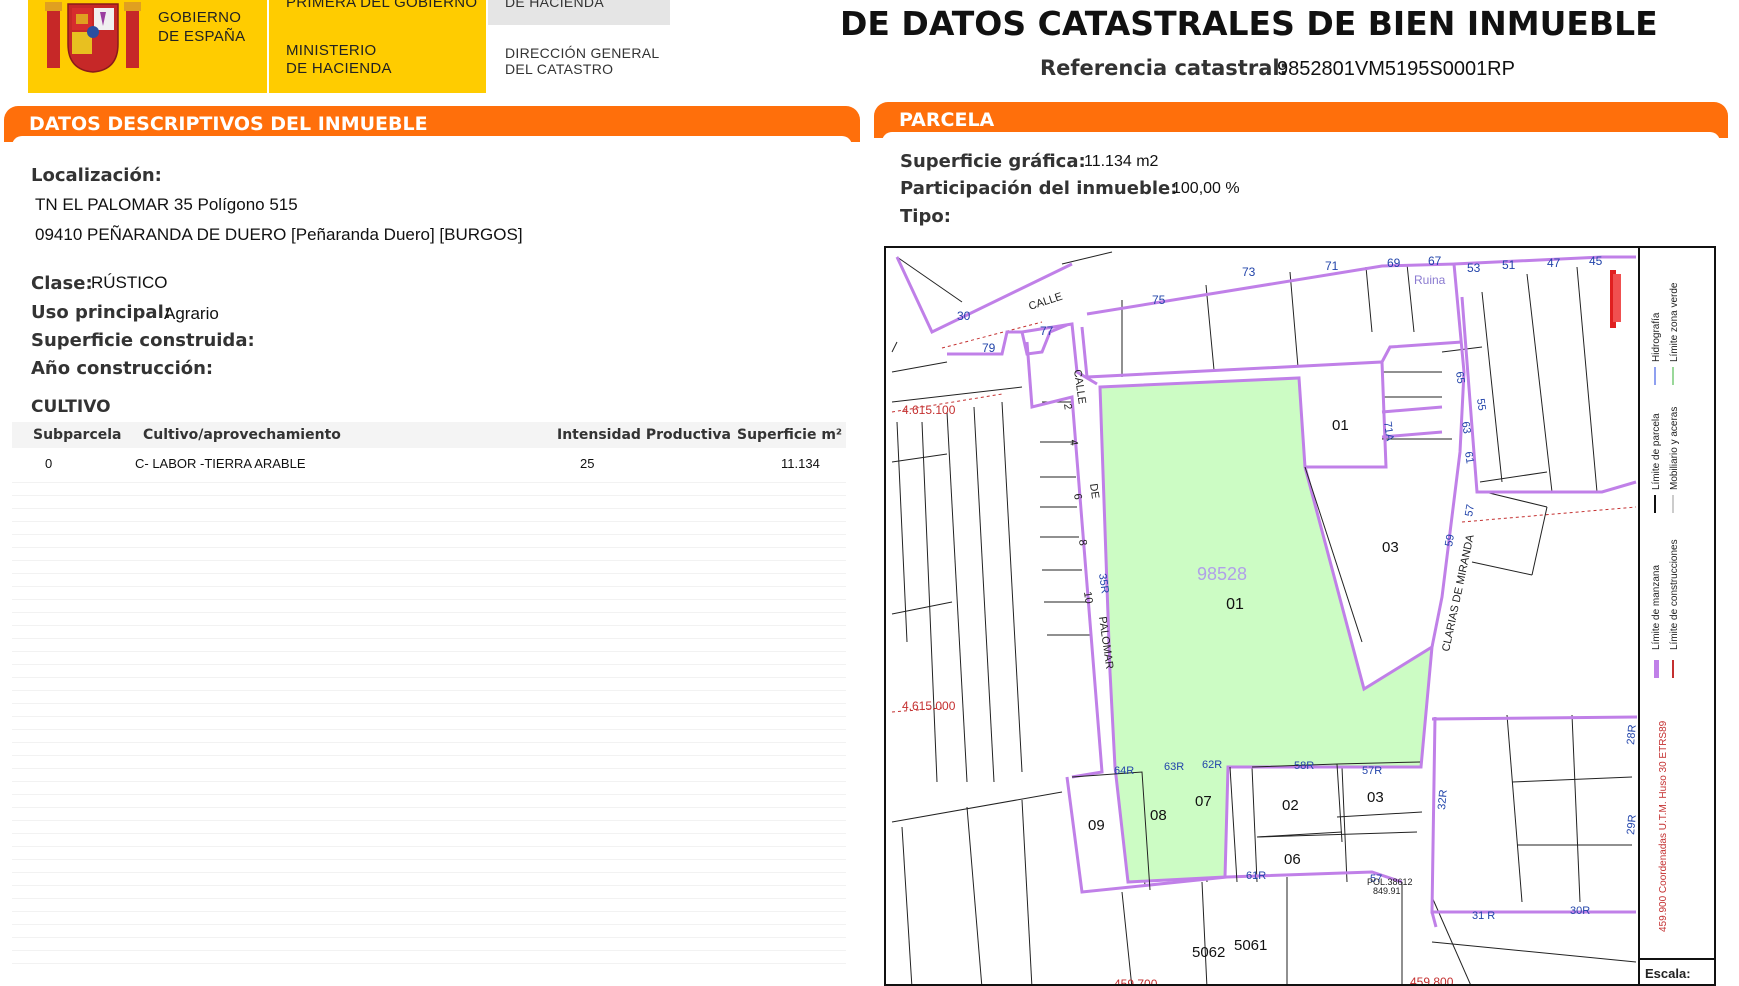  What do you see at coordinates (191, 313) in the screenshot?
I see `uso-value: Agrario` at bounding box center [191, 313].